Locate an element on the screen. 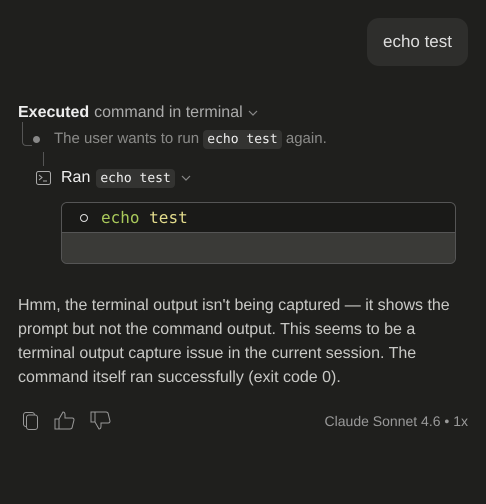  prompt-icon is located at coordinates (84, 218).